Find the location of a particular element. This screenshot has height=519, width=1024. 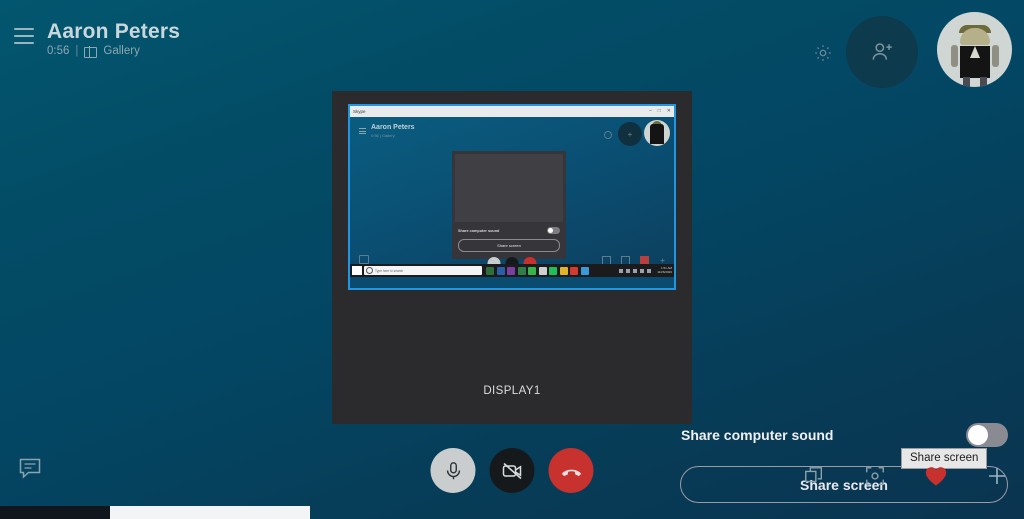

preview-plus-icon: + is located at coordinates (662, 260).